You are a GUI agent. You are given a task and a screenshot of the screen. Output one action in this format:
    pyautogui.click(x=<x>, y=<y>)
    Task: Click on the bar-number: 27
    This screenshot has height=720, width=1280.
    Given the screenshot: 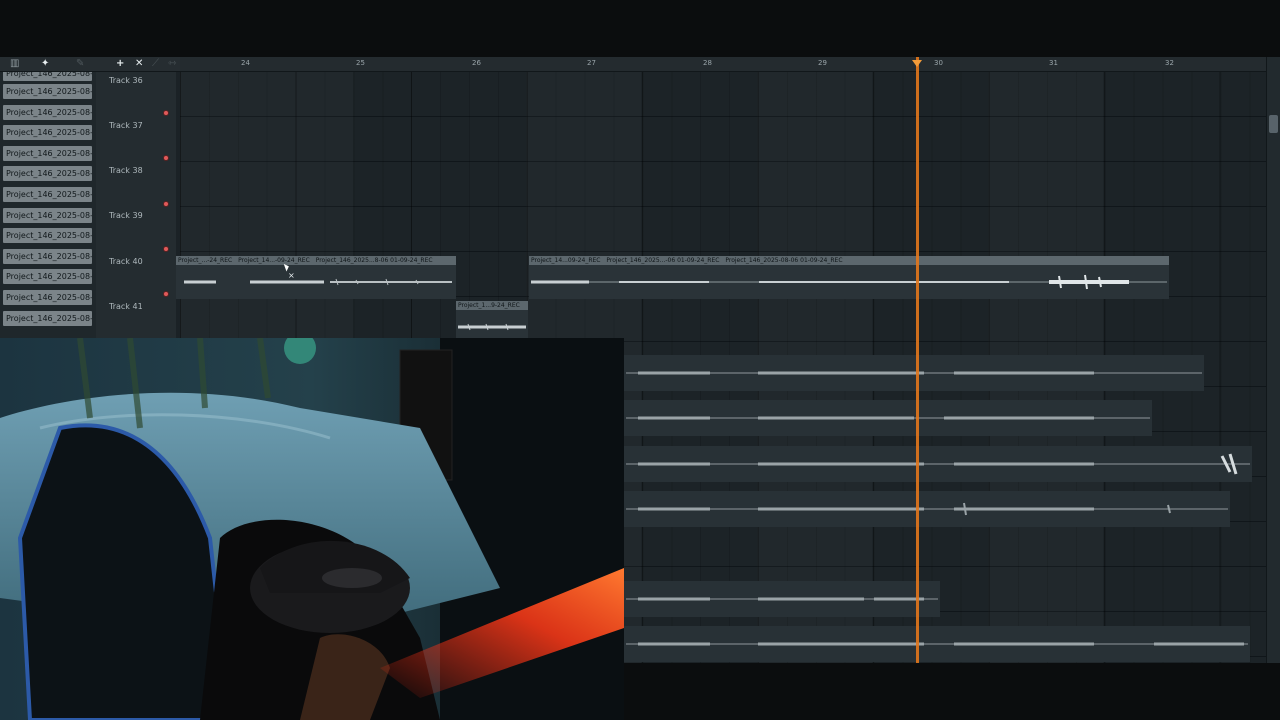 What is the action you would take?
    pyautogui.click(x=591, y=63)
    